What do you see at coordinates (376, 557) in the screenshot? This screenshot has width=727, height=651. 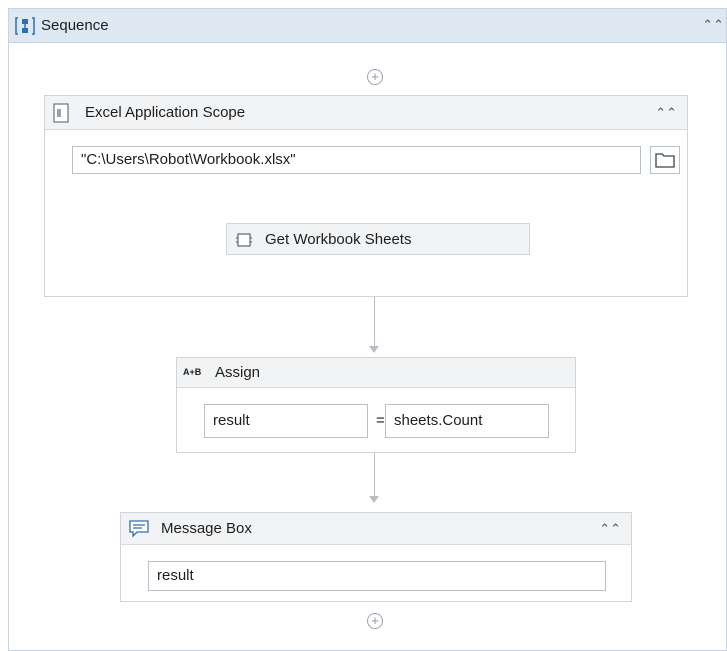 I see `message-box-card: Message Box ⌃⌃ result` at bounding box center [376, 557].